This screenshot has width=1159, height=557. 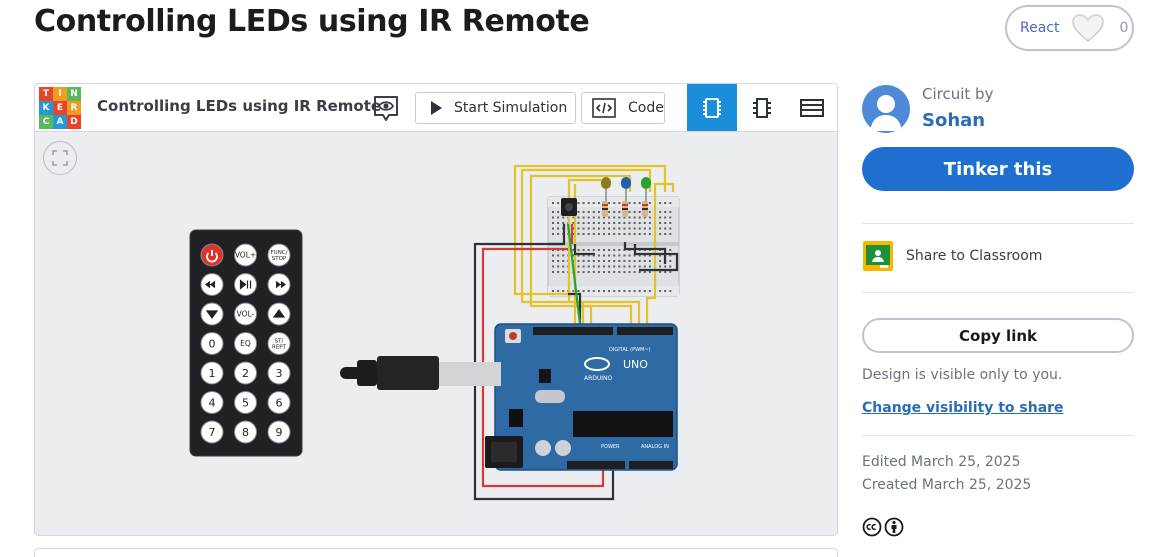 I want to click on code-icon, so click(x=604, y=108).